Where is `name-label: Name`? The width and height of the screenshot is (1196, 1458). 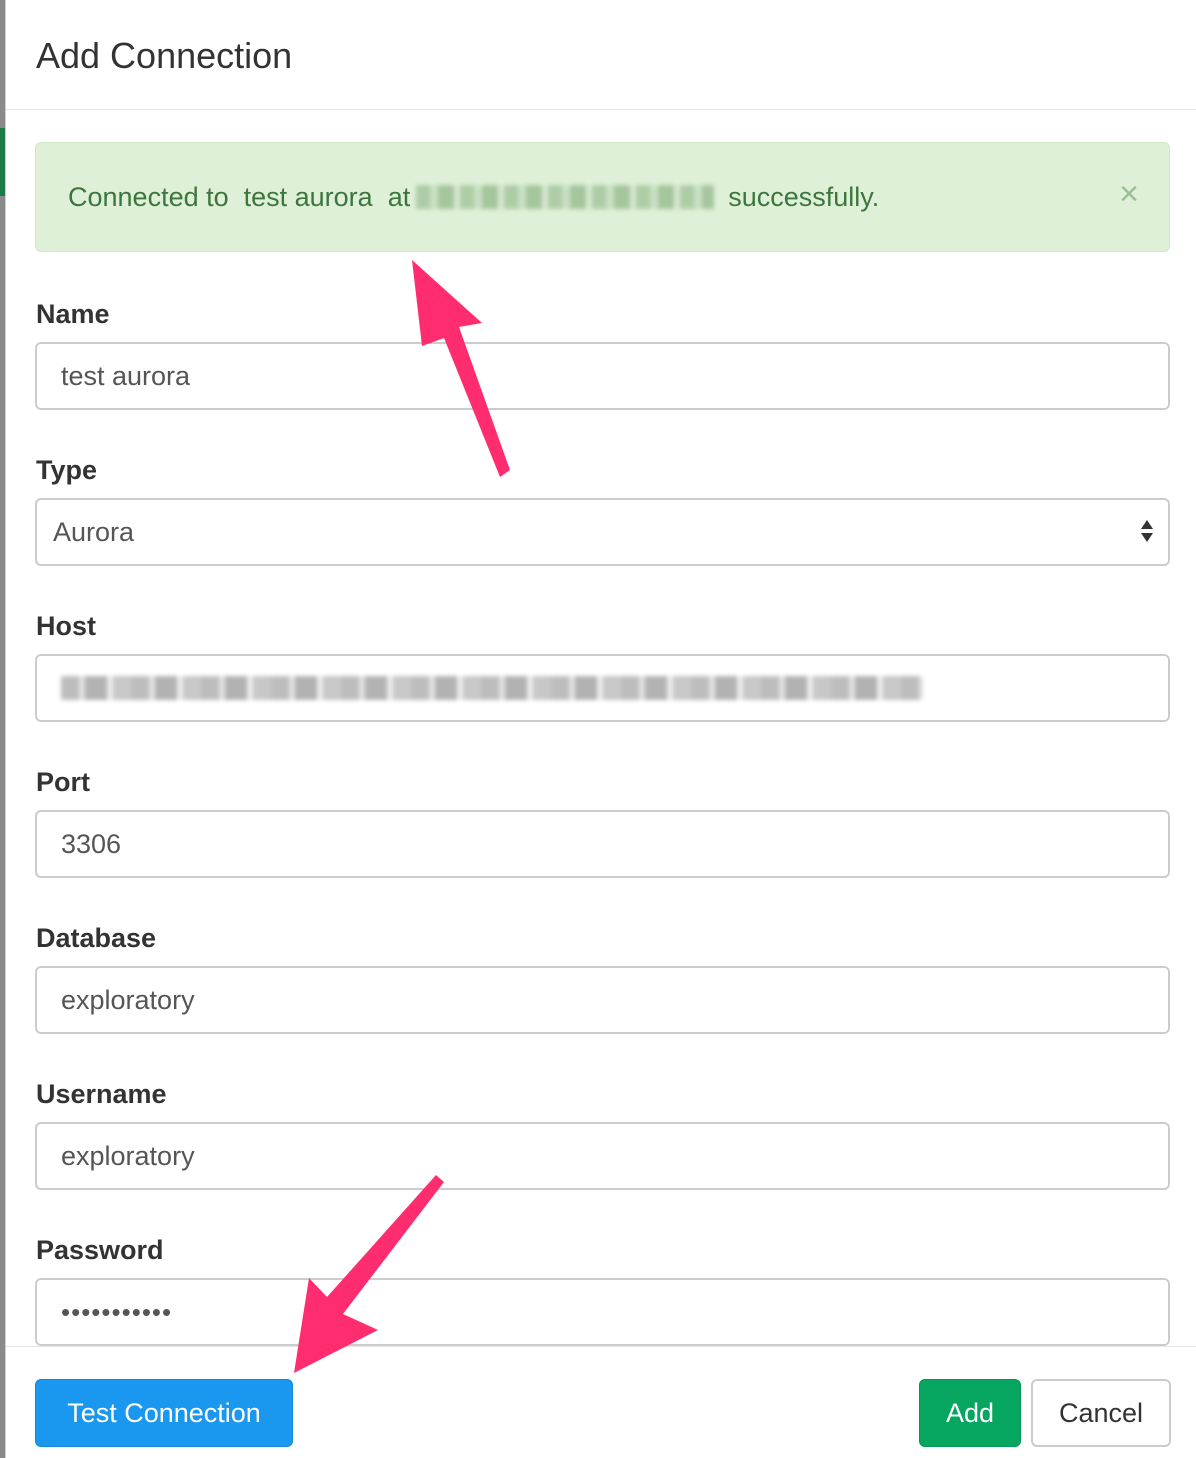
name-label: Name is located at coordinates (73, 314).